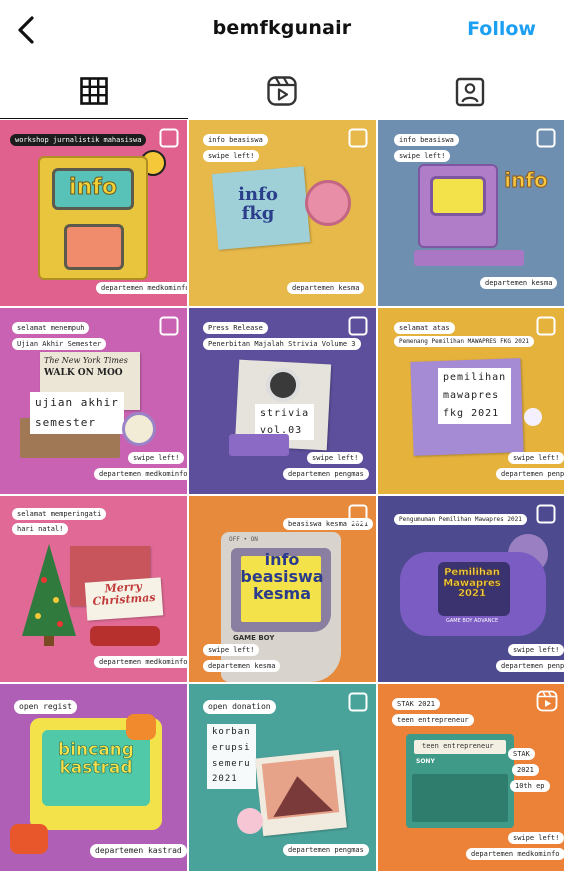  What do you see at coordinates (239, 707) in the screenshot?
I see `post-11-caption: open donation` at bounding box center [239, 707].